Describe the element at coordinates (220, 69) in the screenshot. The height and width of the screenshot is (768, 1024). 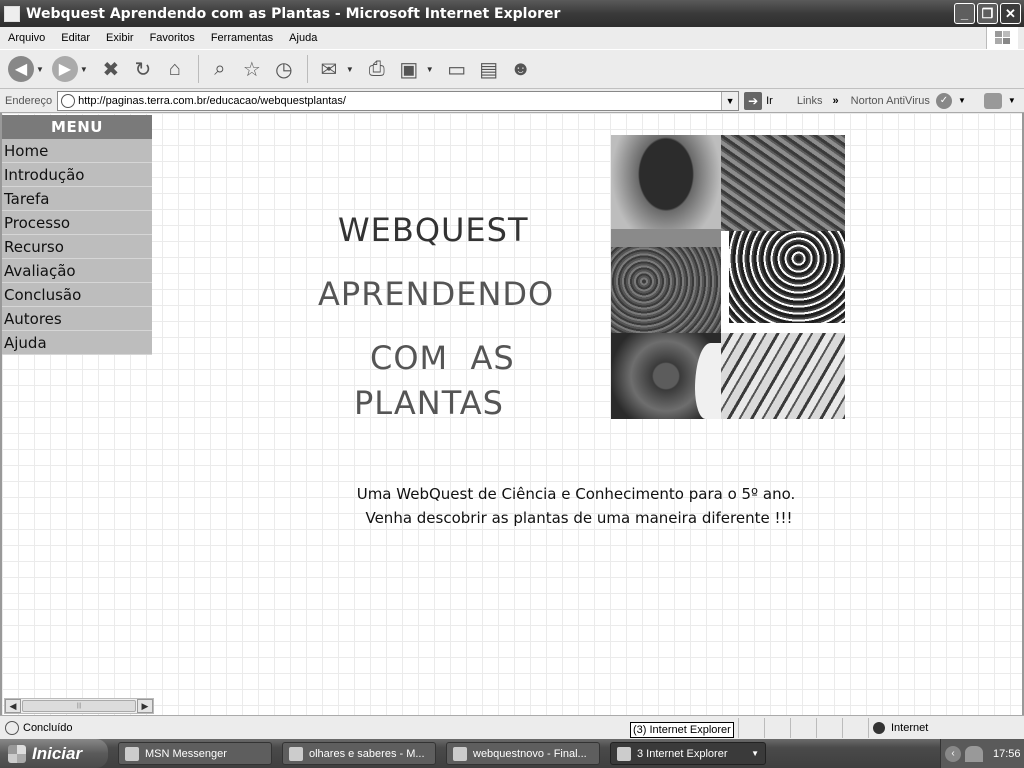
I see `search-icon: ⌕` at that location.